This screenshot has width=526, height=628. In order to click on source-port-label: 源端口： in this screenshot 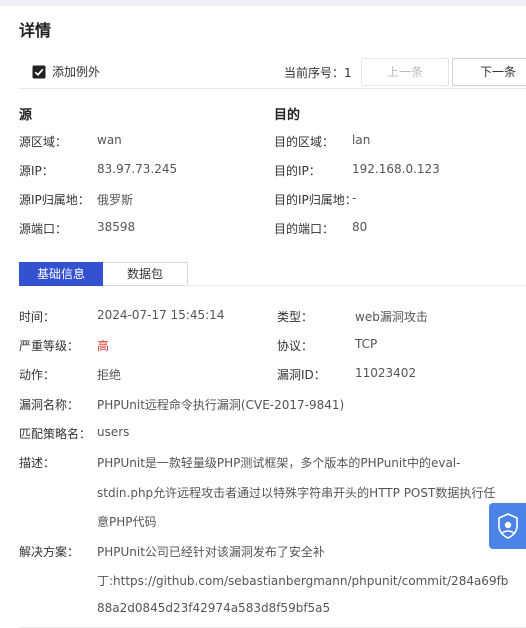, I will do `click(43, 228)`.